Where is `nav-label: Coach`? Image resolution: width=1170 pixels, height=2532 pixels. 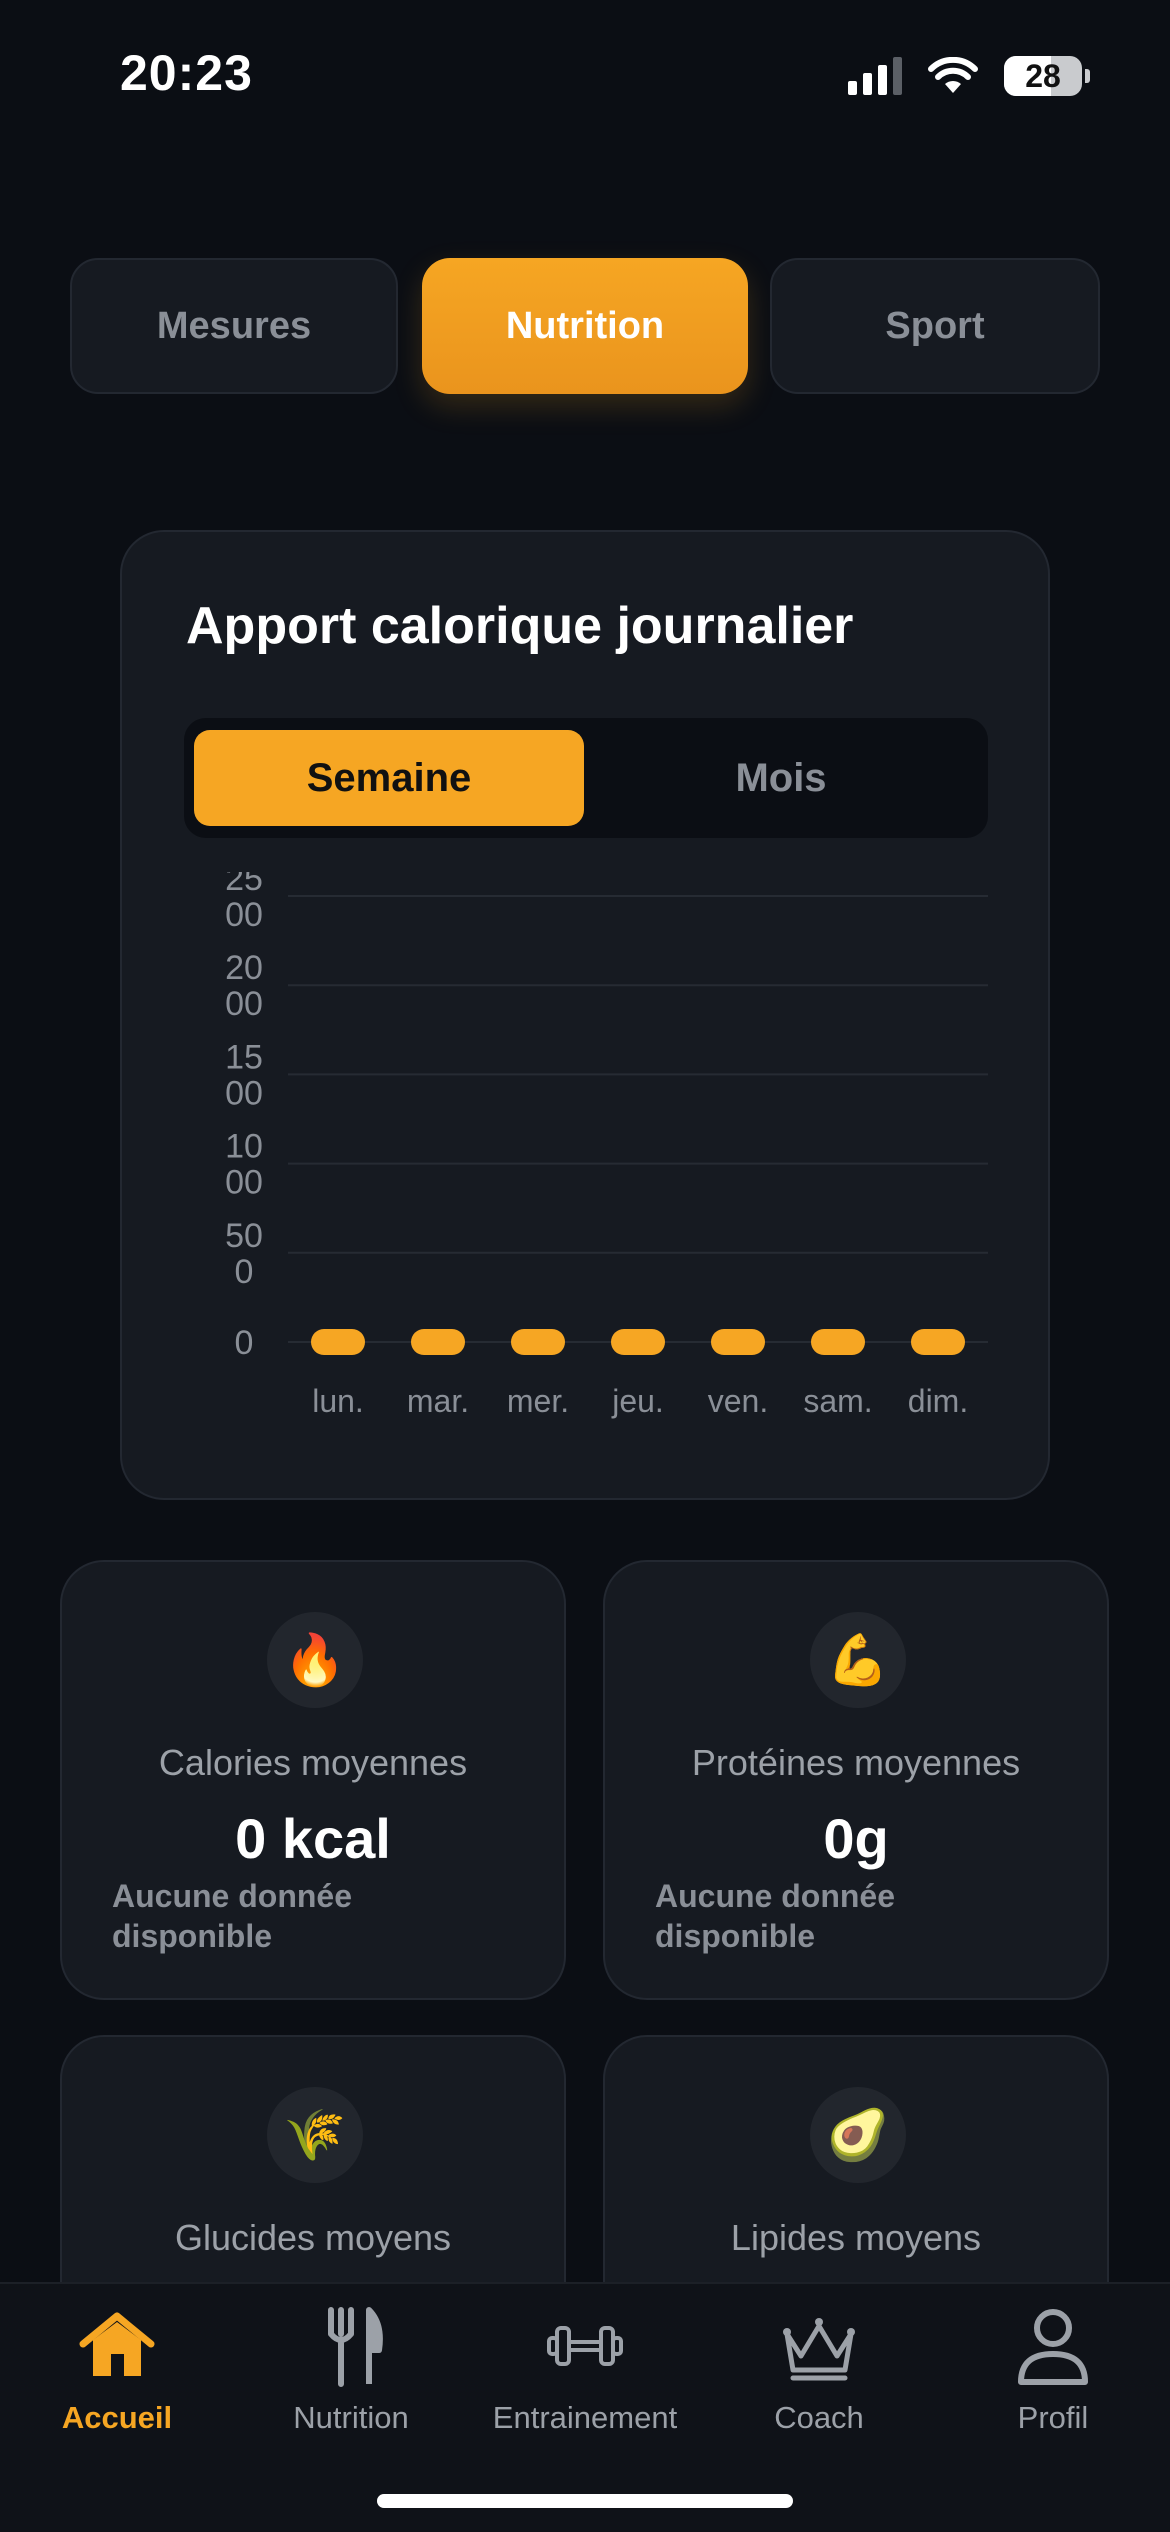
nav-label: Coach is located at coordinates (819, 2417).